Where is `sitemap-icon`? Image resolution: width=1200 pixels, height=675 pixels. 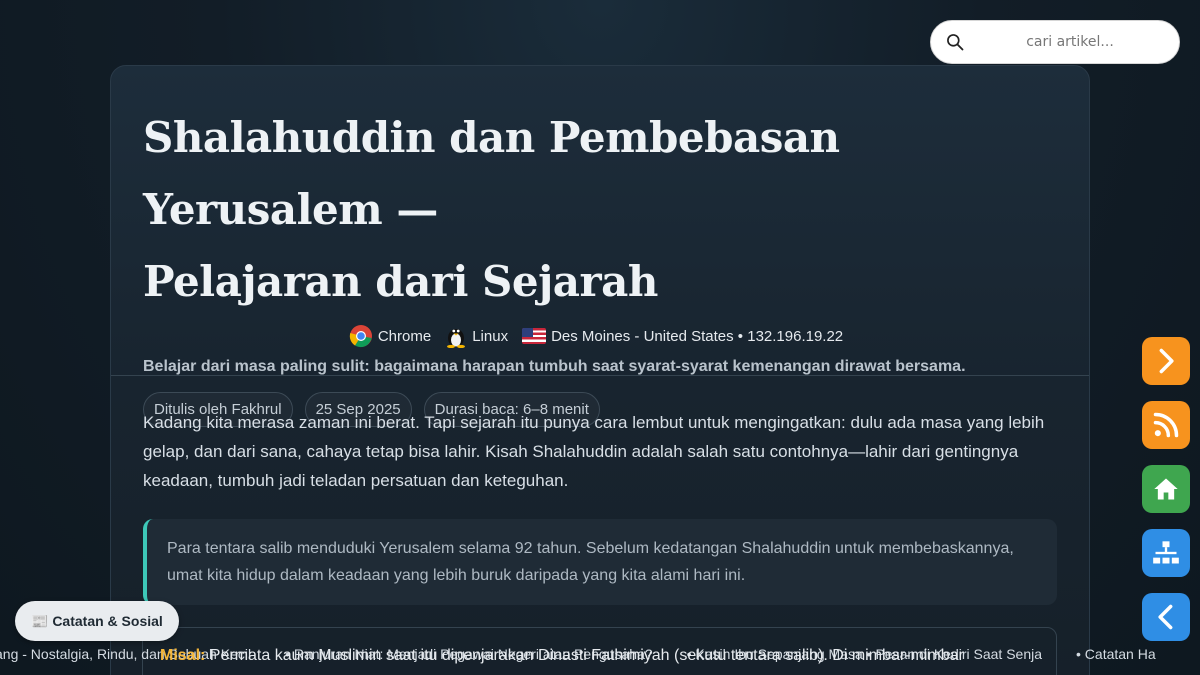
sitemap-icon is located at coordinates (1166, 552).